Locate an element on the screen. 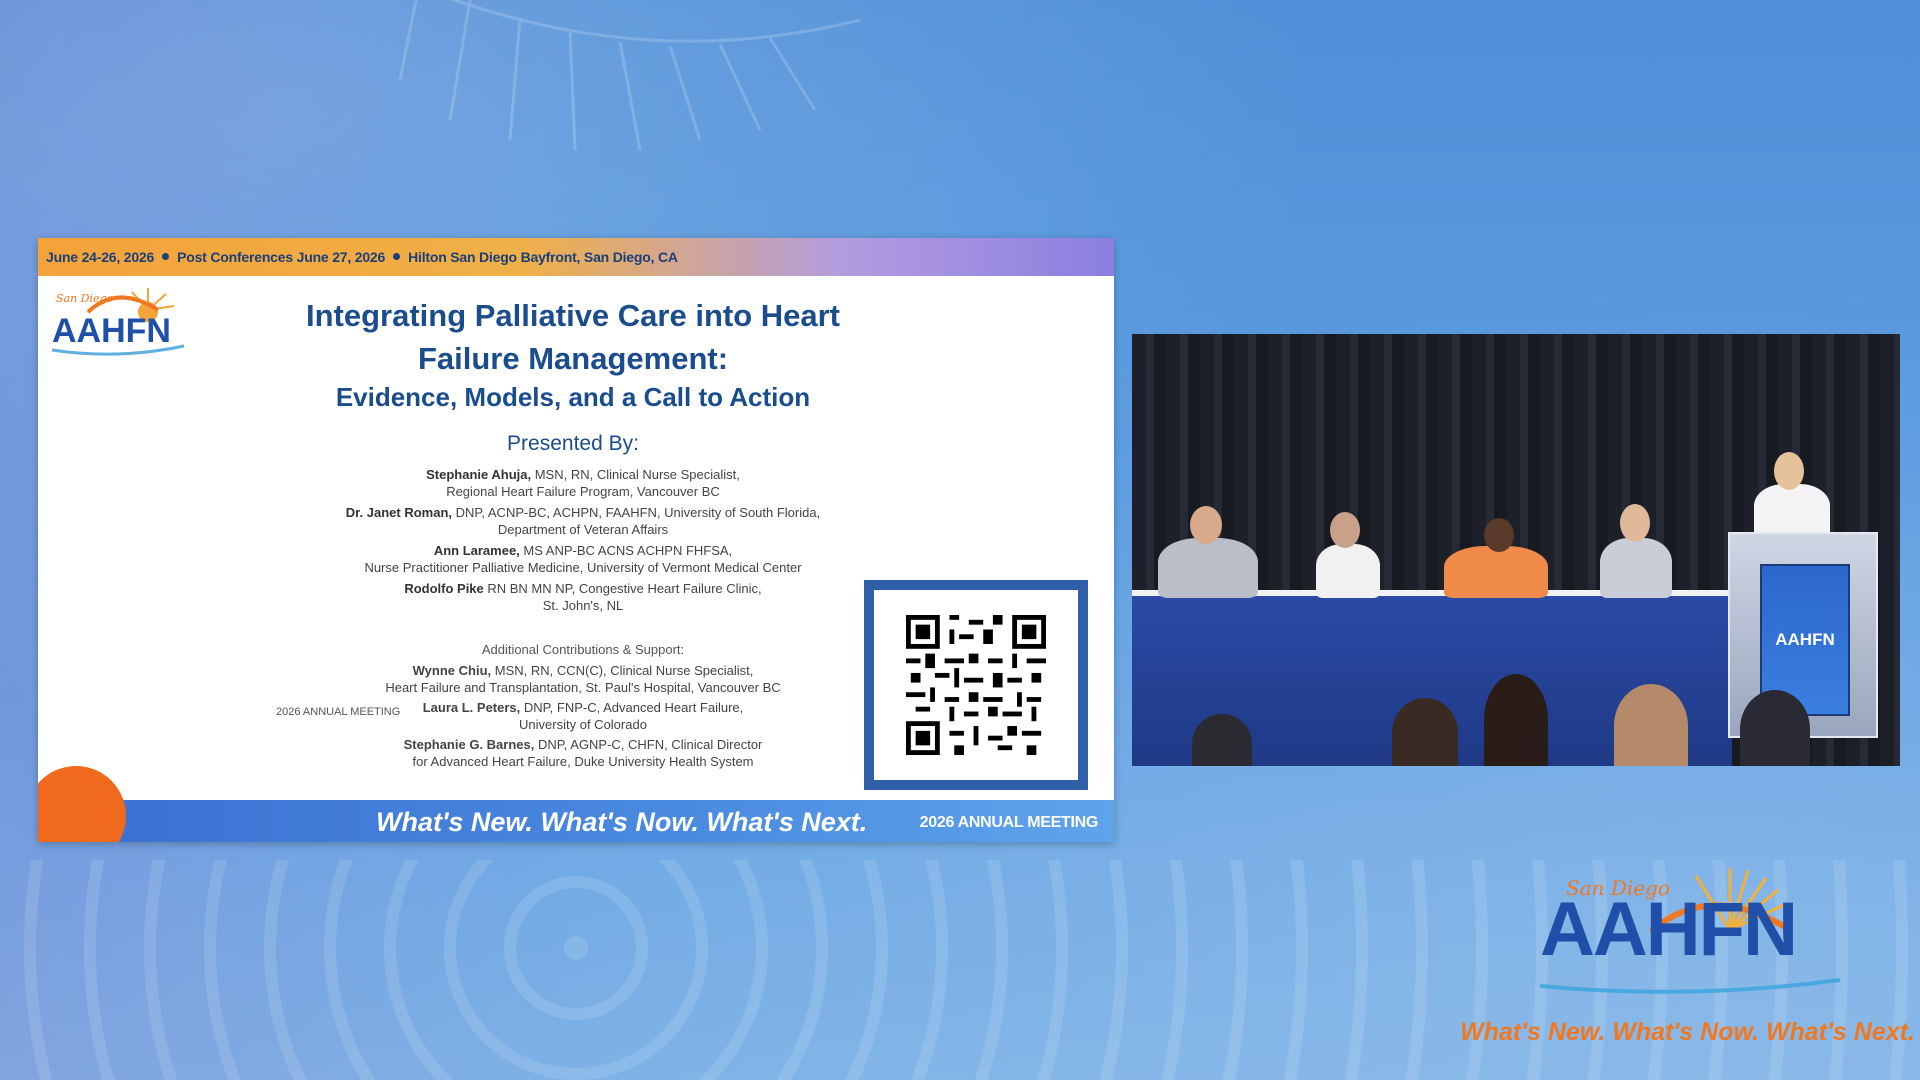 This screenshot has width=1920, height=1080. brand-tagline: What's New. What's Now. What's Next. is located at coordinates (1687, 1032).